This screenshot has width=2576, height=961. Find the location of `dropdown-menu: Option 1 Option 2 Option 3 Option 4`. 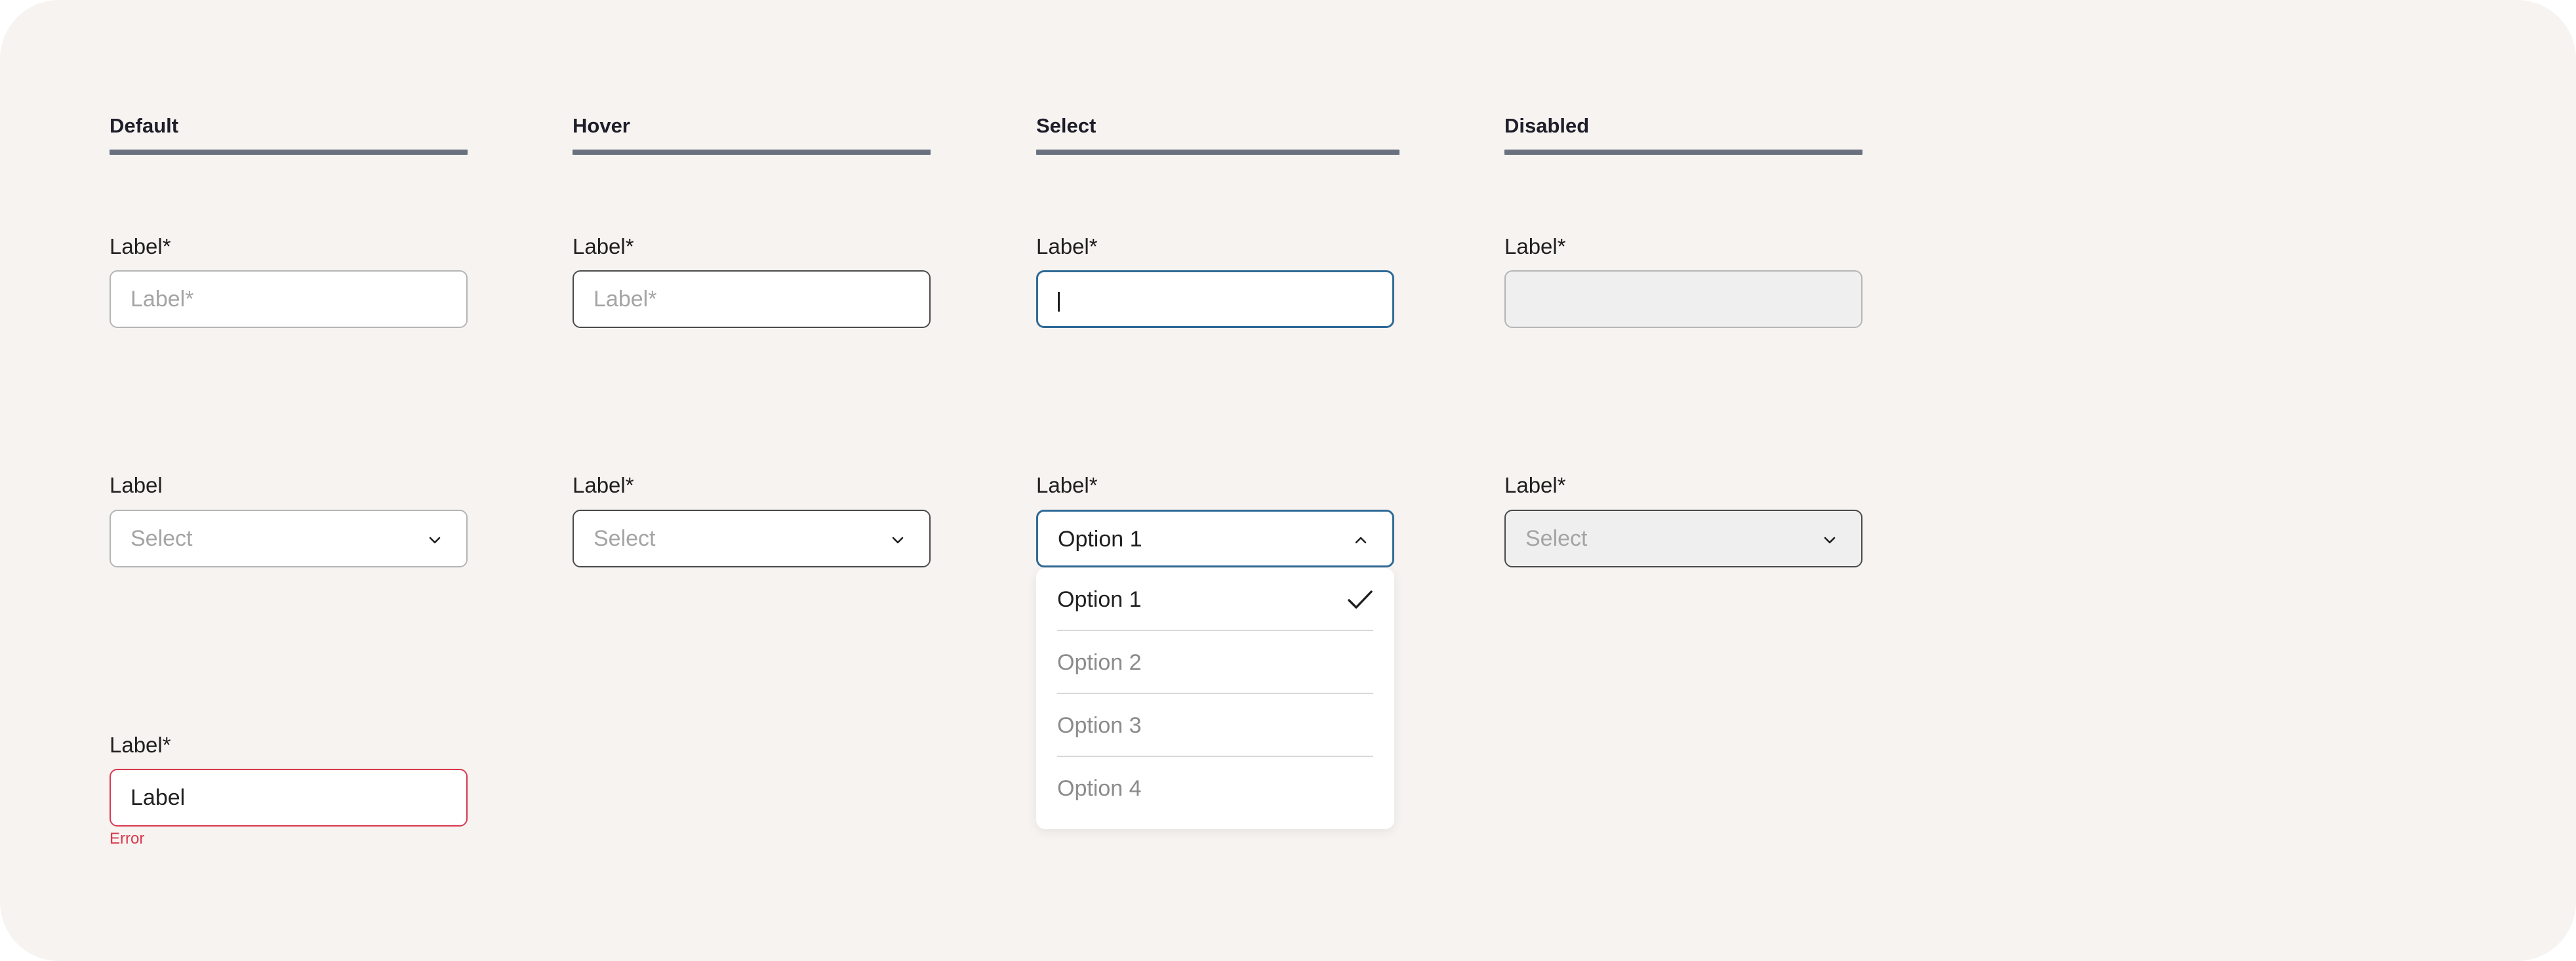

dropdown-menu: Option 1 Option 2 Option 3 Option 4 is located at coordinates (1215, 698).